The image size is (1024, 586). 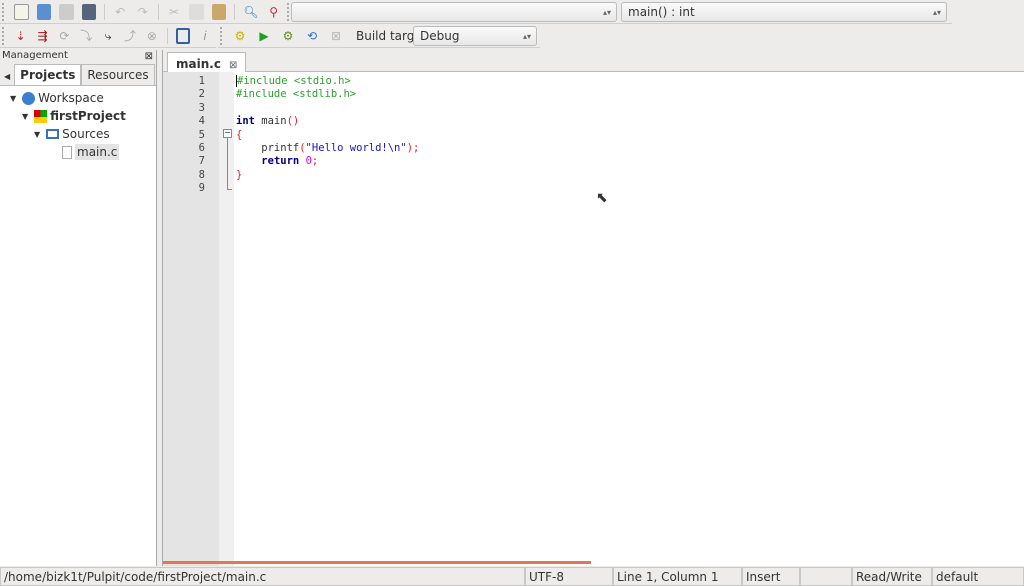 I want to click on info-icon: i, so click(x=205, y=36).